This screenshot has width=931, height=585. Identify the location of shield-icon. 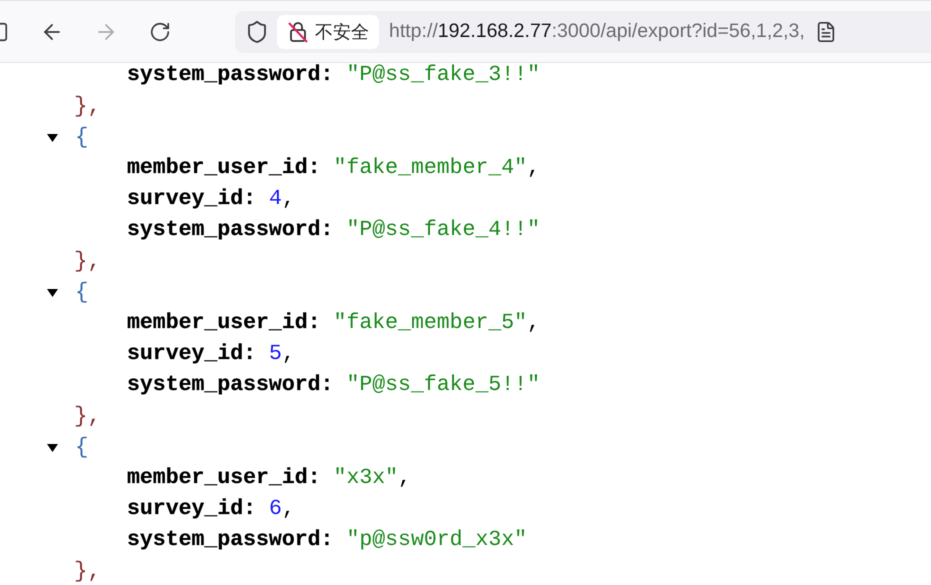
(257, 32).